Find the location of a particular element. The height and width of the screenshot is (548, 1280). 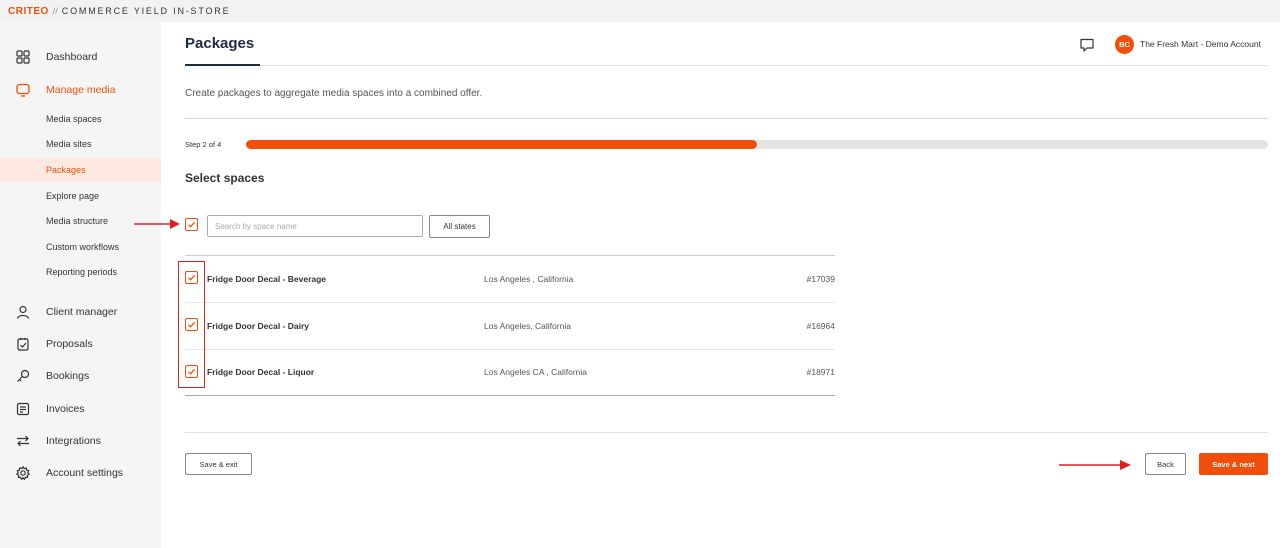

sidebar-subitem-label: Media spaces is located at coordinates (74, 119).